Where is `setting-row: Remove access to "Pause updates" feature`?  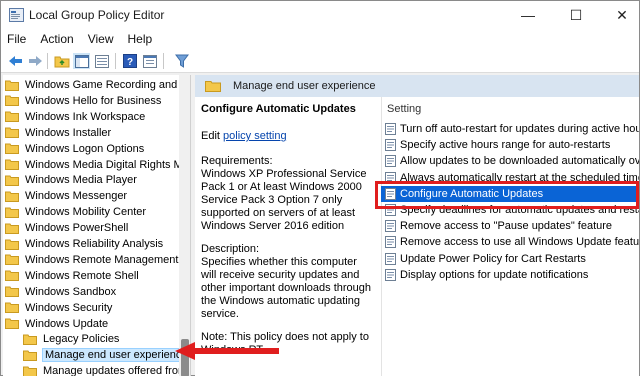
setting-row: Remove access to "Pause updates" feature is located at coordinates (510, 226).